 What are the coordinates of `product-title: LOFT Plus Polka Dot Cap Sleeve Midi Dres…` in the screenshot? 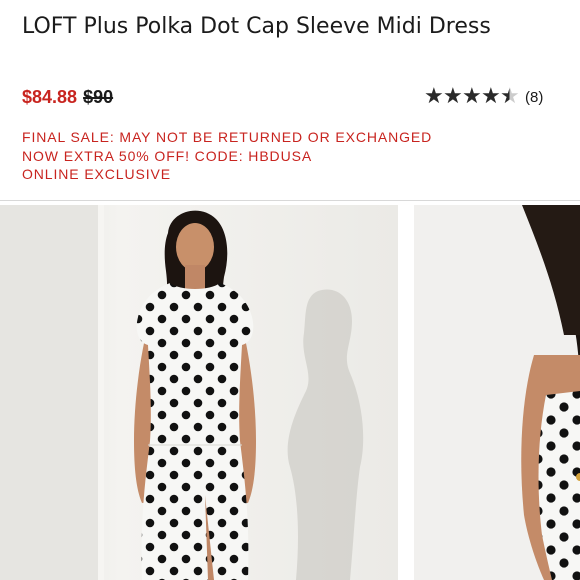 It's located at (256, 26).